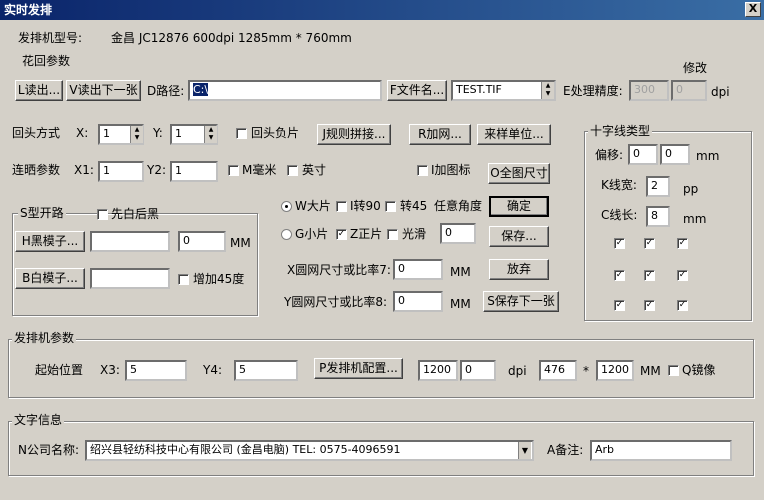 The width and height of the screenshot is (764, 500). What do you see at coordinates (478, 370) in the screenshot?
I see `dpi-y-input: 0` at bounding box center [478, 370].